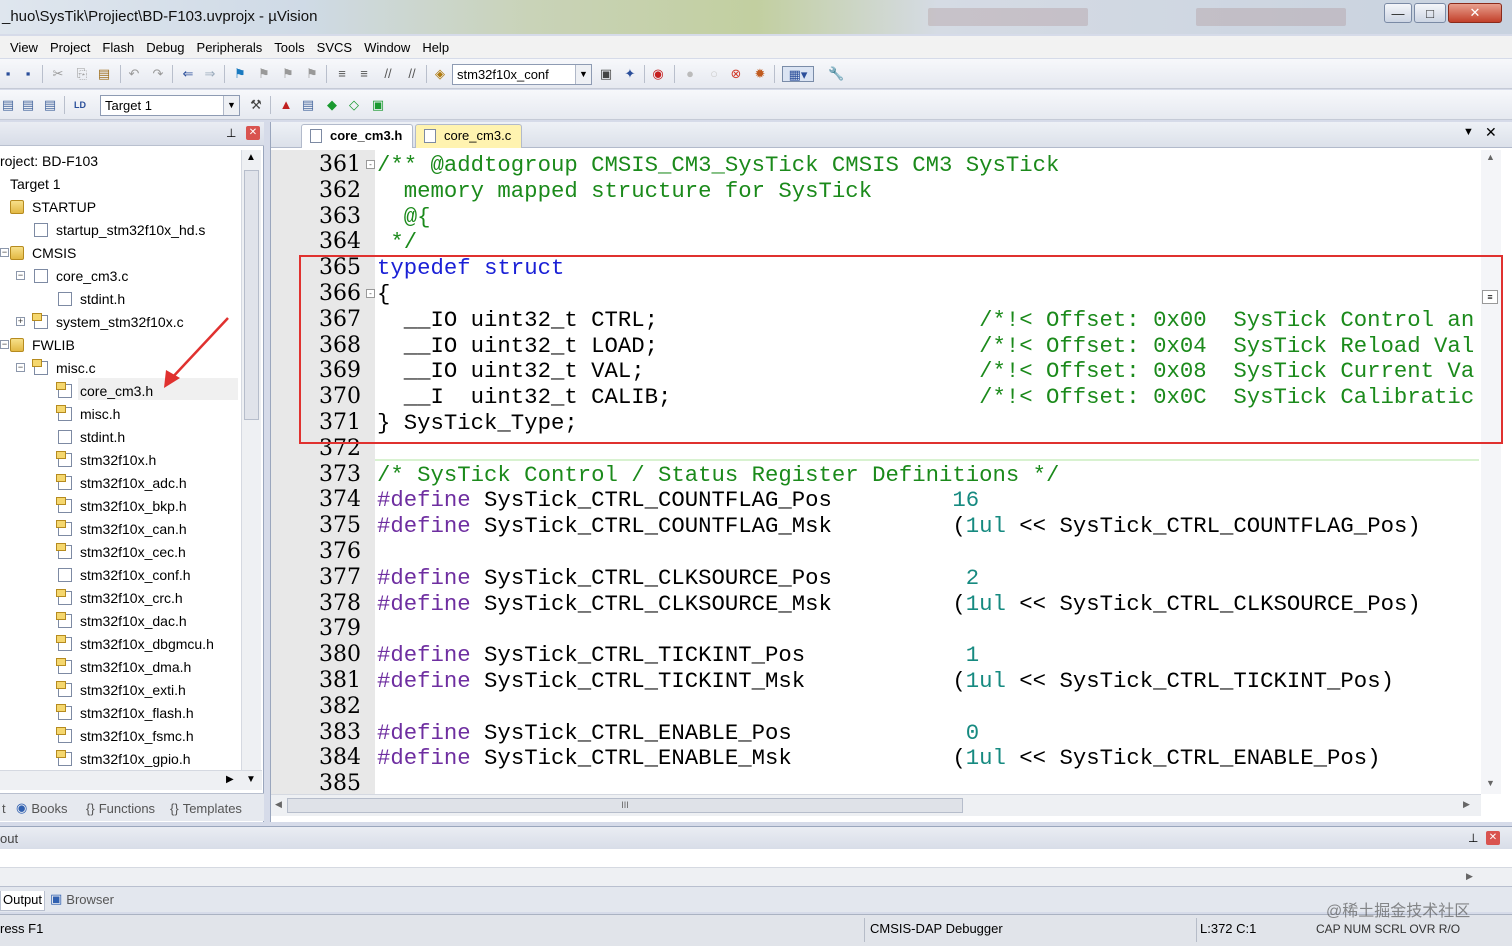 Image resolution: width=1512 pixels, height=946 pixels. I want to click on tree-item: roject: BD-F103, so click(49, 161).